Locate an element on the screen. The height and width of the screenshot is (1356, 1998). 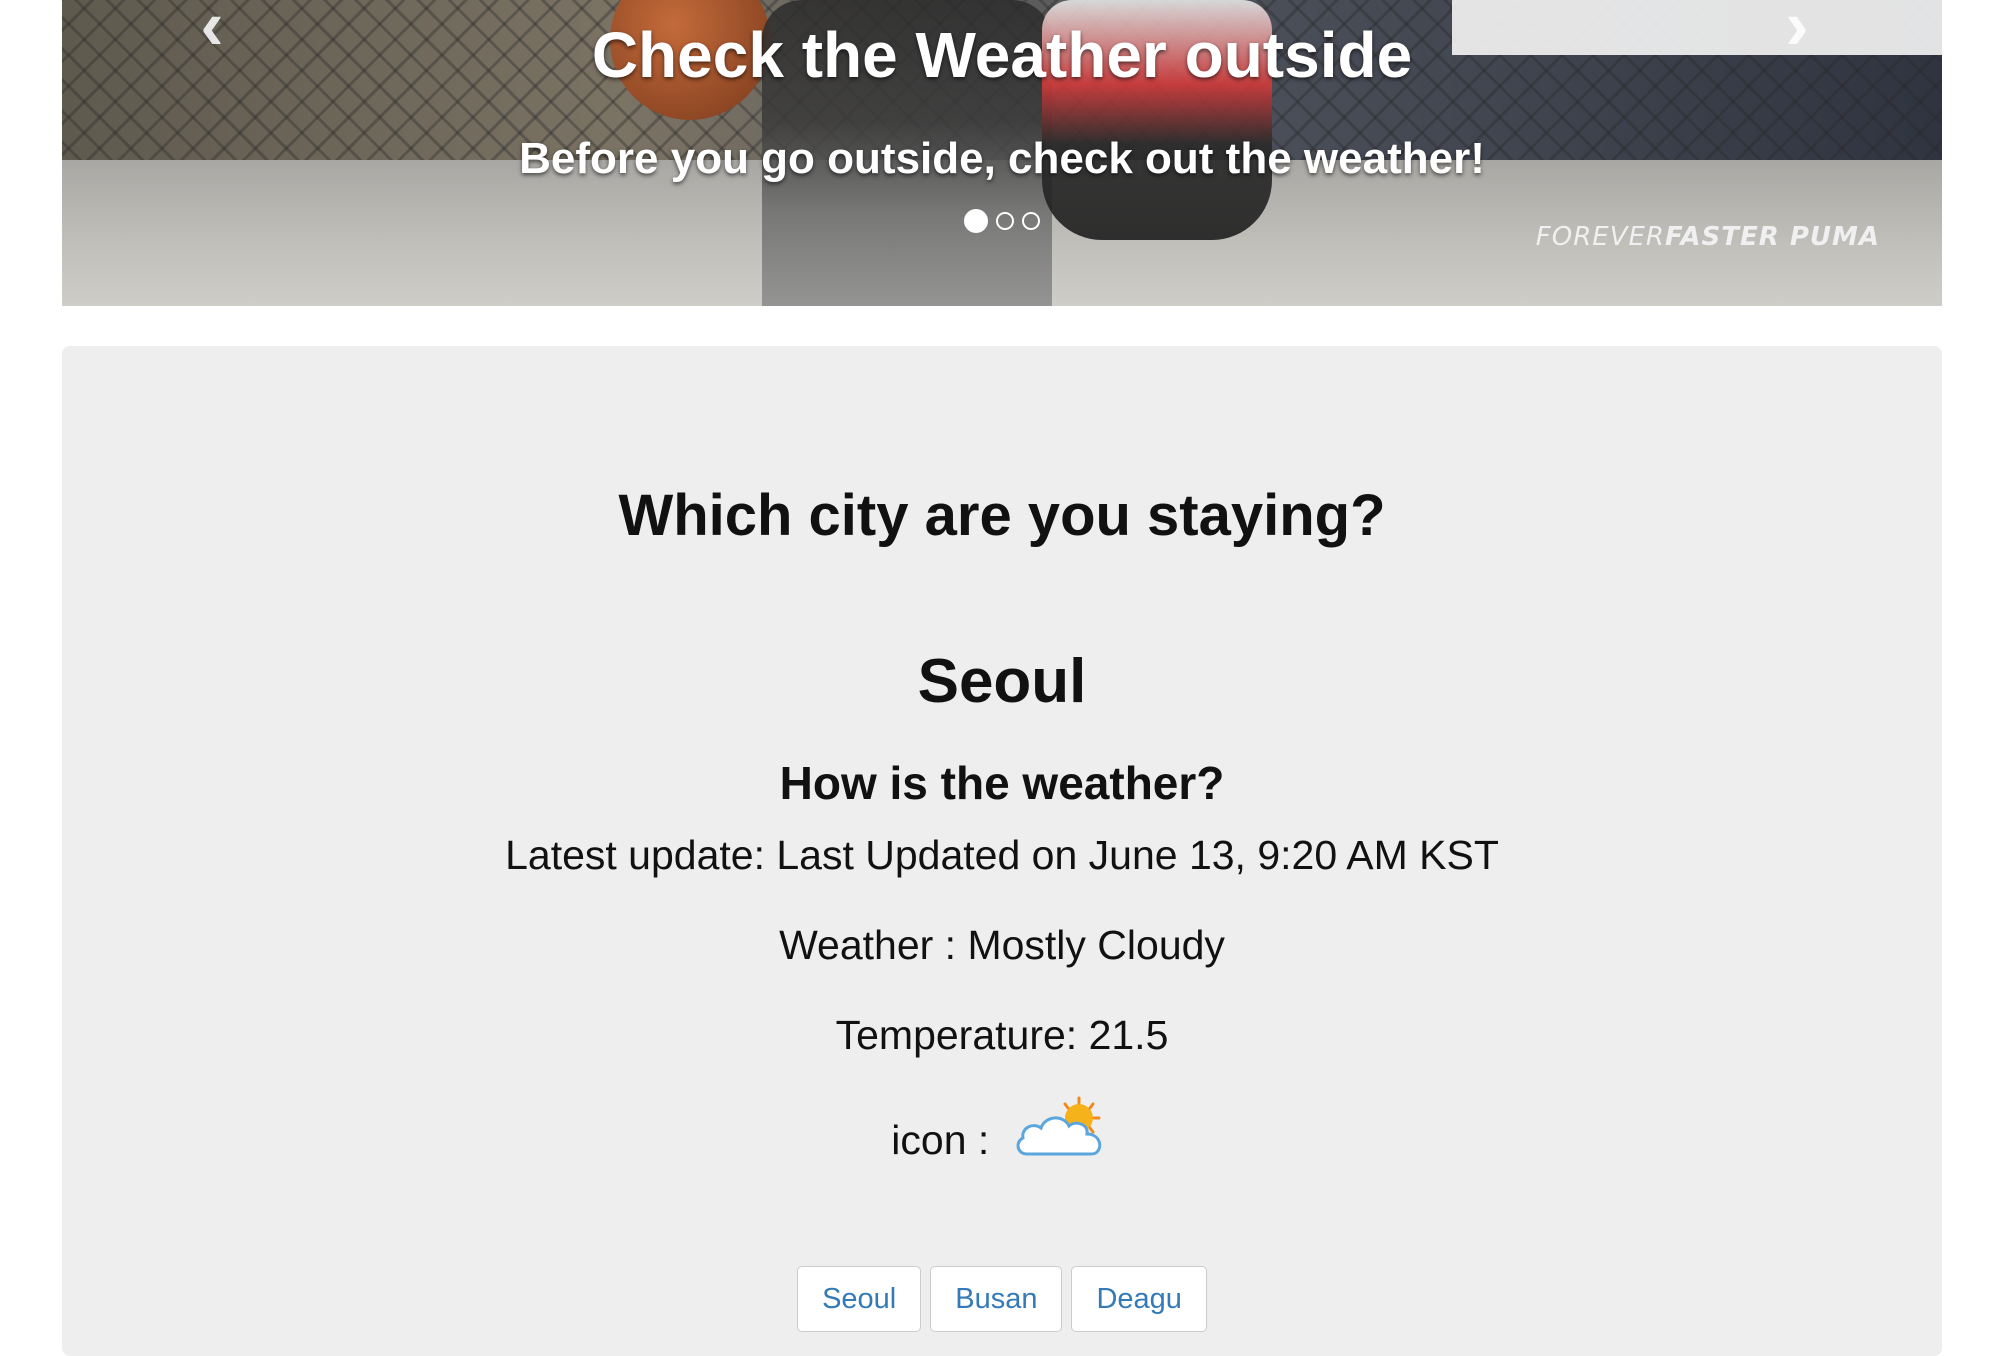
carousel-next-icon: › is located at coordinates (1797, 30).